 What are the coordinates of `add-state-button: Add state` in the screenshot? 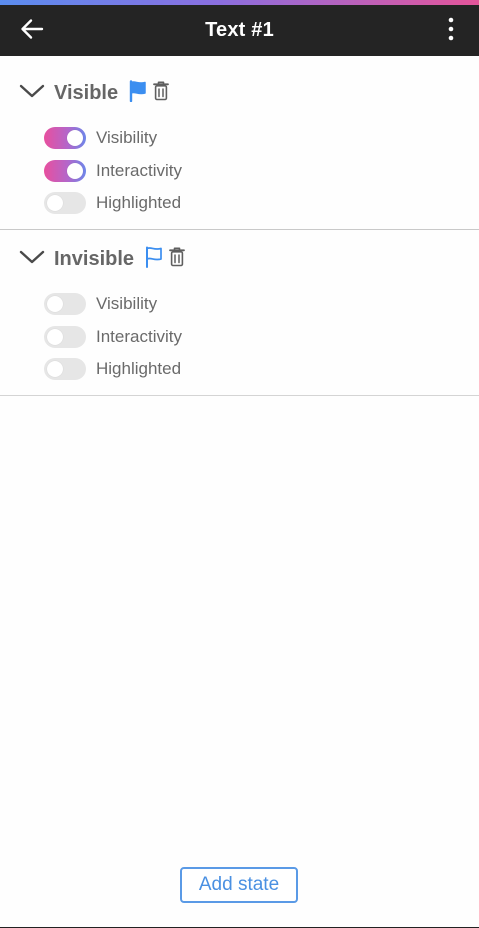 It's located at (239, 885).